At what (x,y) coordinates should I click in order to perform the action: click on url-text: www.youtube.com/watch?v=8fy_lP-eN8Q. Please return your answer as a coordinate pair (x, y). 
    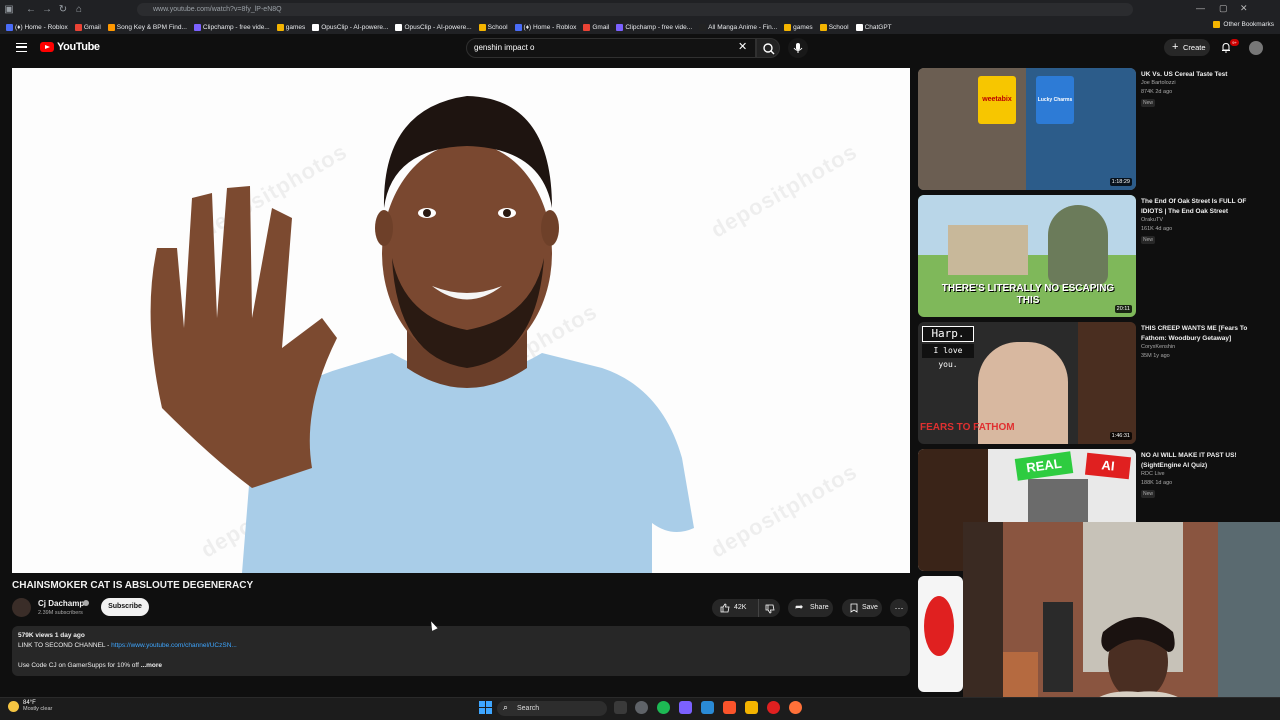
    Looking at the image, I should click on (217, 9).